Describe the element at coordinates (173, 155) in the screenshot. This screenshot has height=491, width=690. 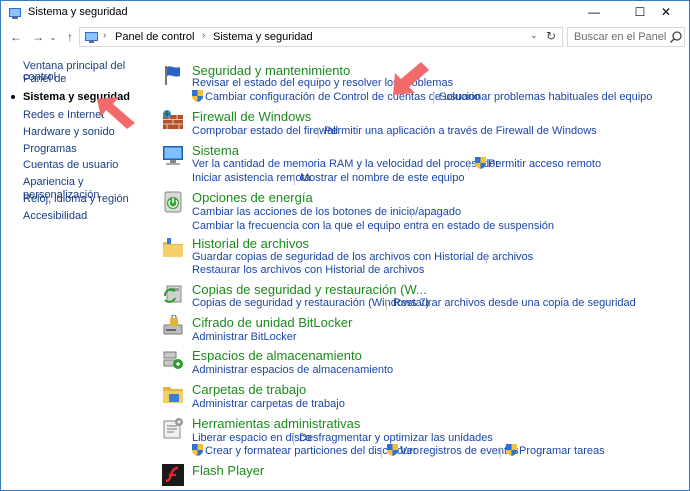
I see `computer-icon` at that location.